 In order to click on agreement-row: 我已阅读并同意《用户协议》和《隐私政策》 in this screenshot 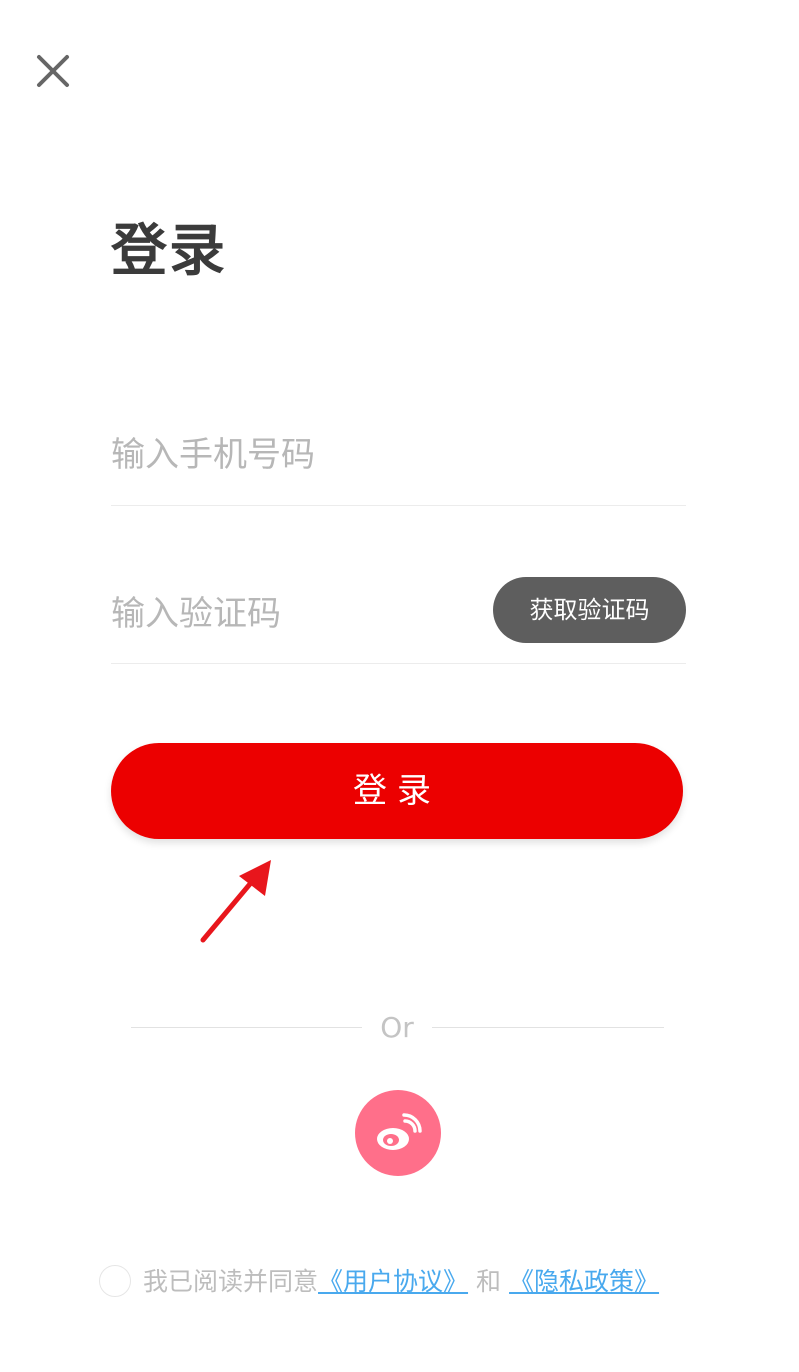, I will do `click(379, 1282)`.